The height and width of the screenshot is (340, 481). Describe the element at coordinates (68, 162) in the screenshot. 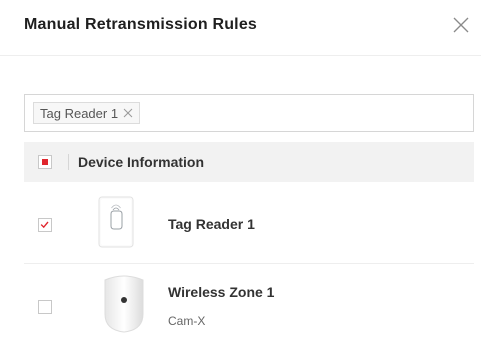

I see `header-divider` at that location.